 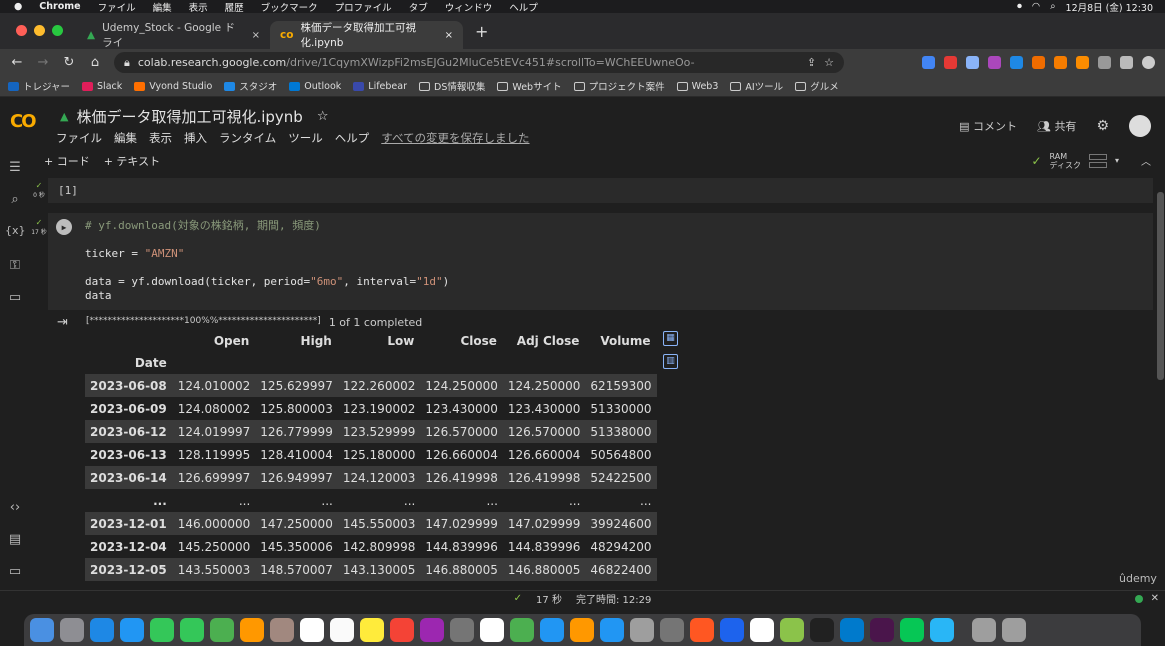 What do you see at coordinates (552, 630) in the screenshot?
I see `keynote-icon` at bounding box center [552, 630].